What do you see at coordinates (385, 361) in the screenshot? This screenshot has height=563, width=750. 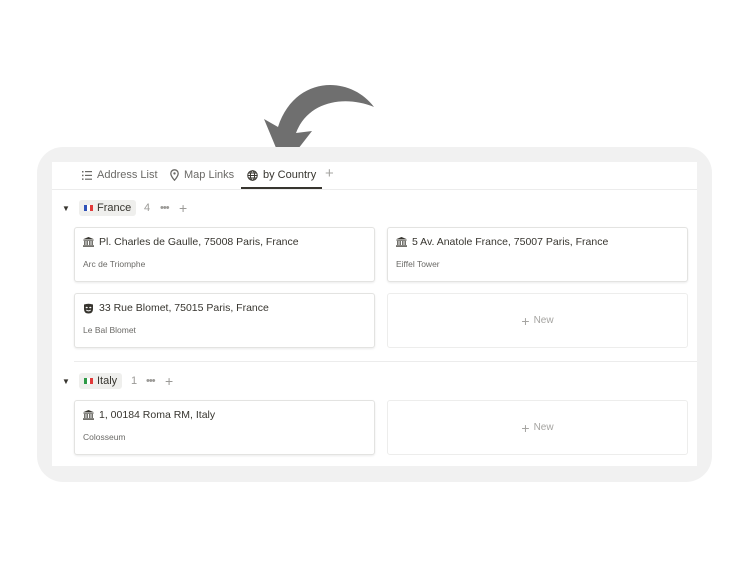 I see `group-divider` at bounding box center [385, 361].